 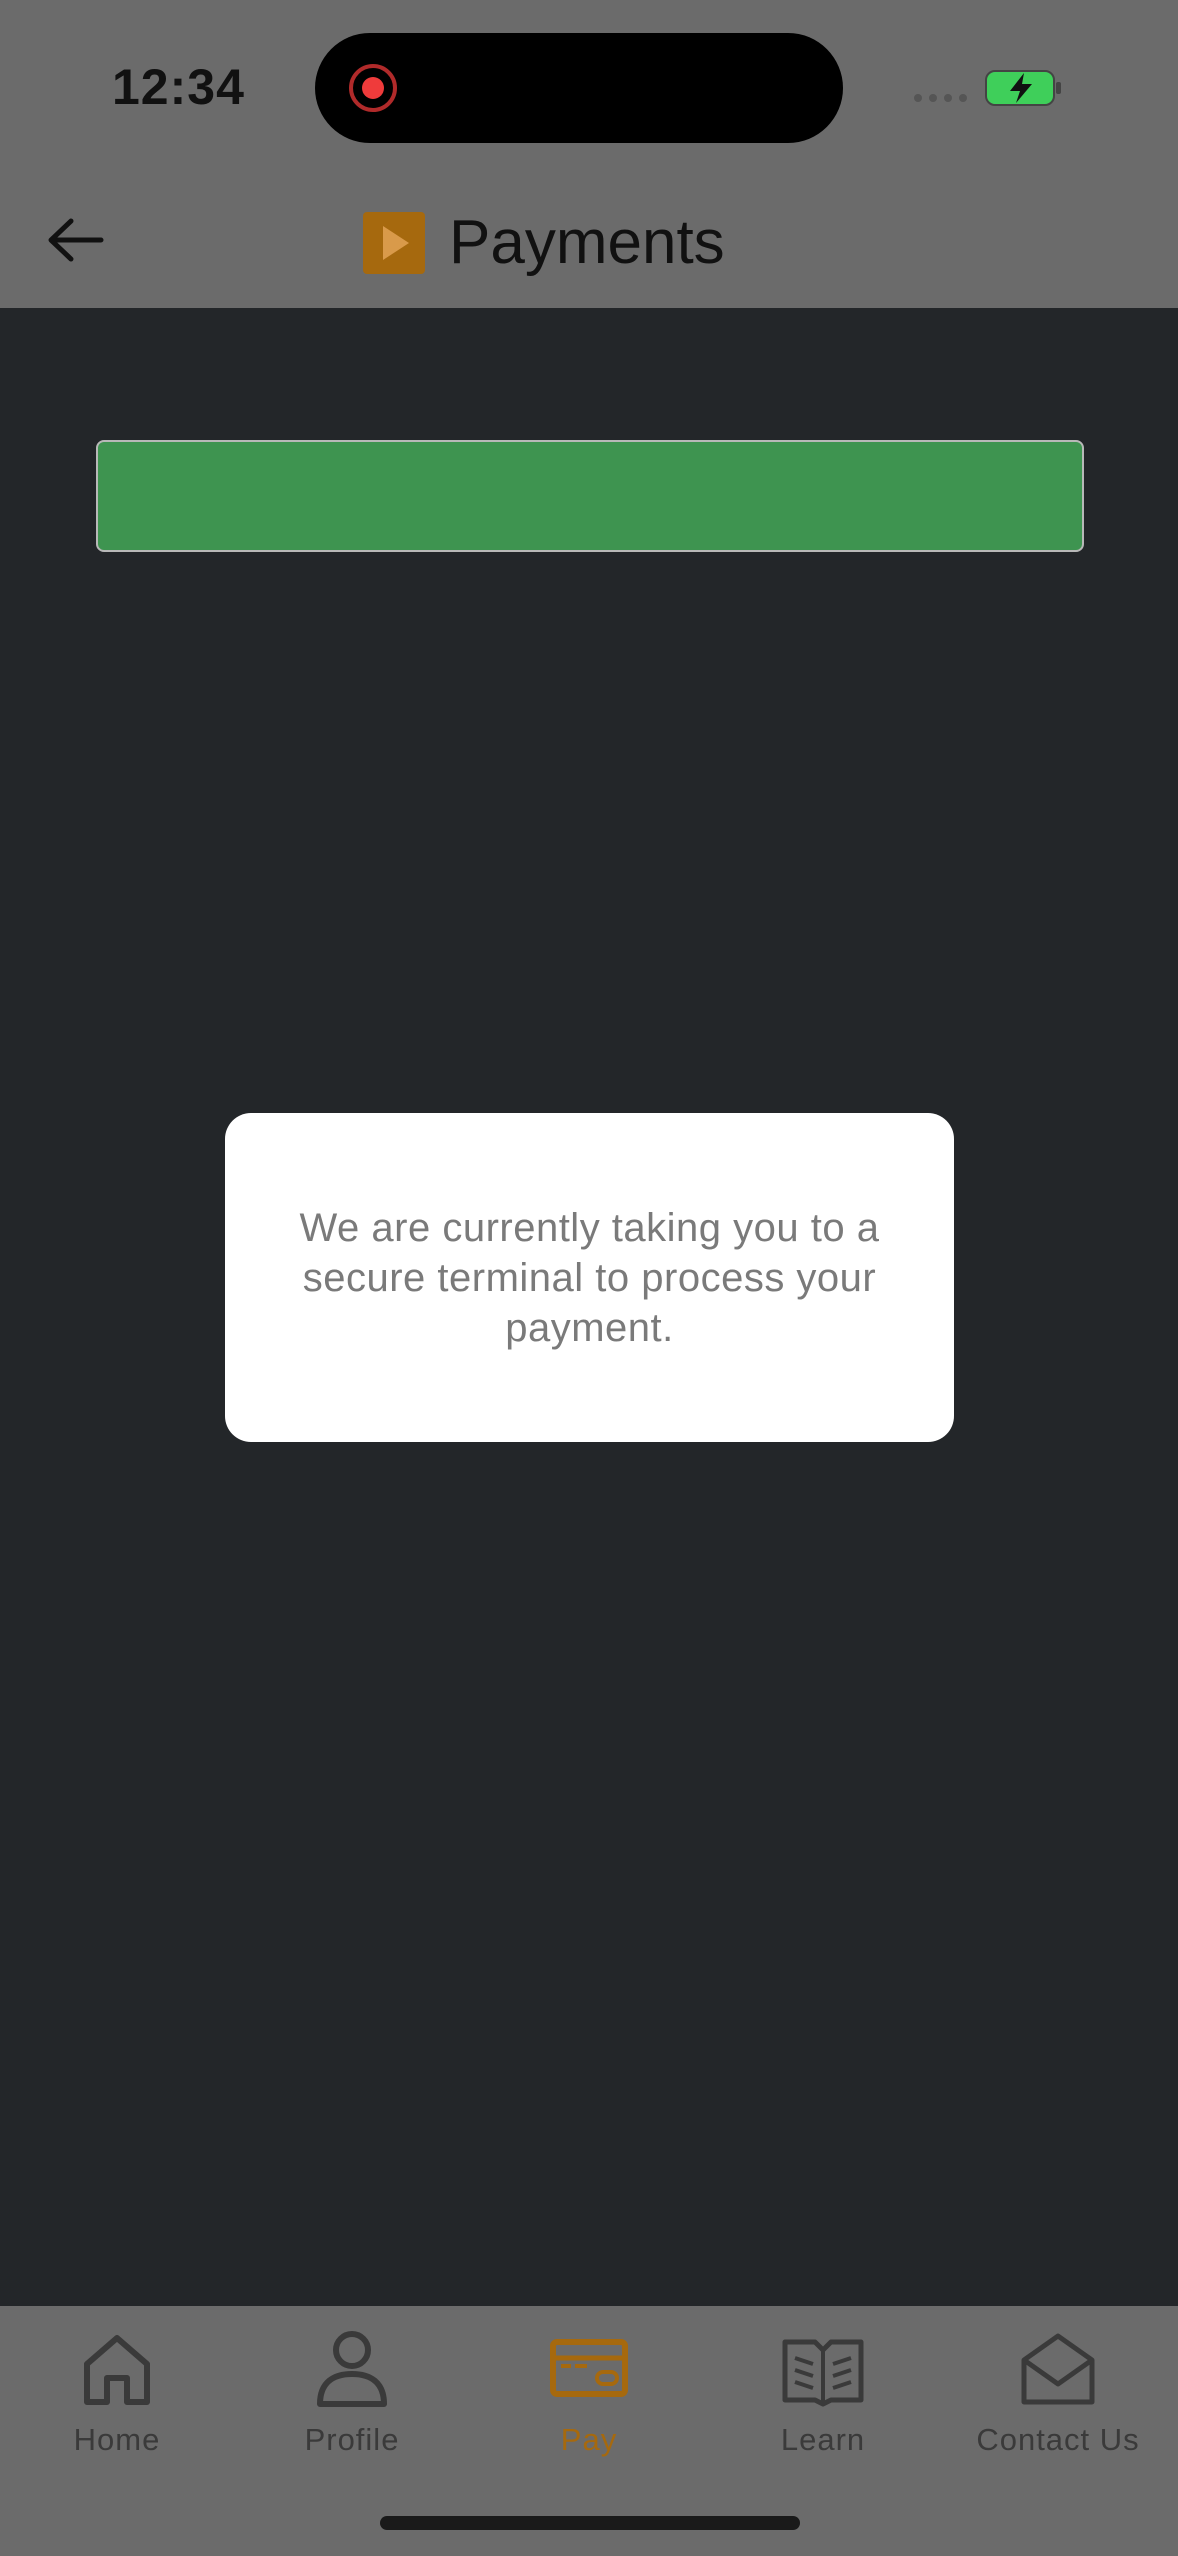 I want to click on page-title: Payments, so click(x=587, y=242).